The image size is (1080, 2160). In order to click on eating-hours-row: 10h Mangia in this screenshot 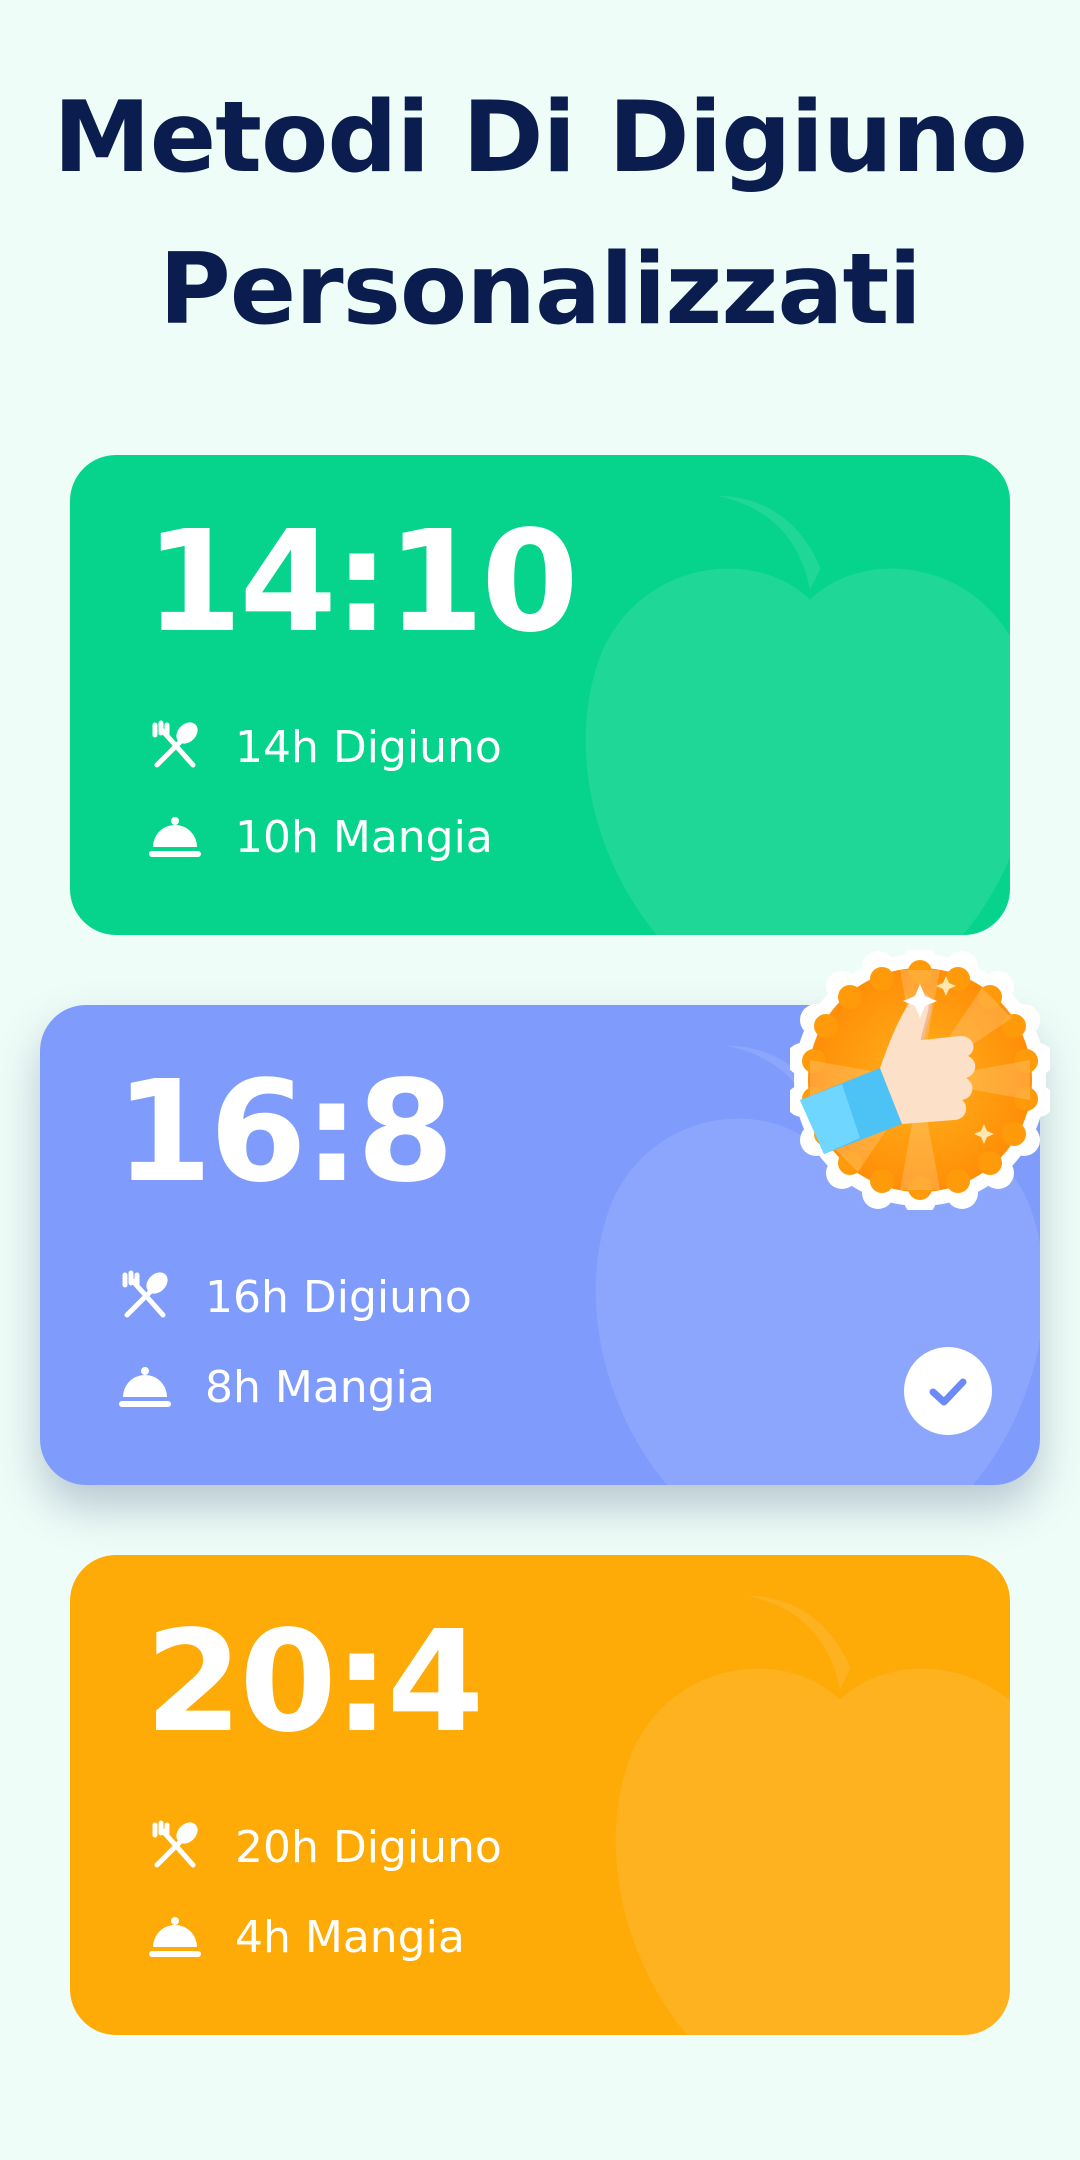, I will do `click(319, 837)`.